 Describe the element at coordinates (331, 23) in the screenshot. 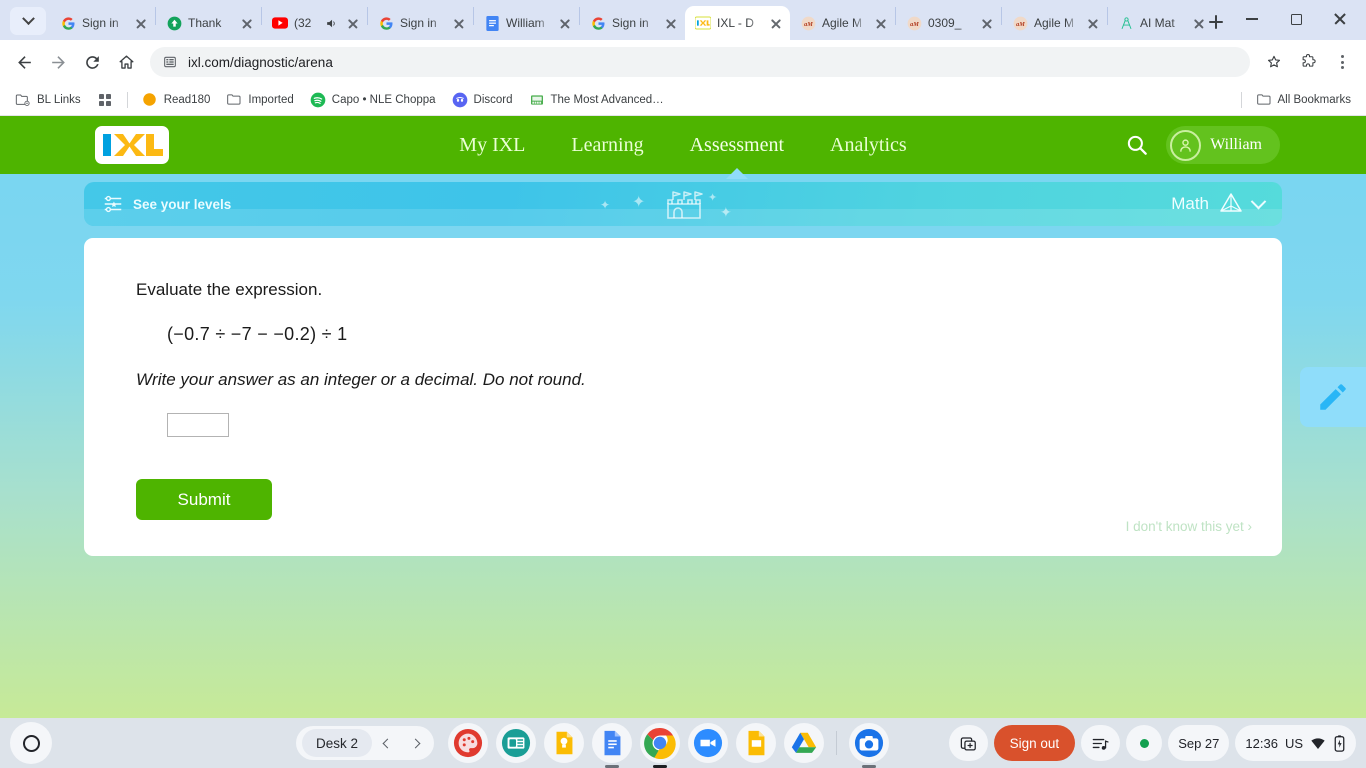

I see `tab-audio-icon` at that location.